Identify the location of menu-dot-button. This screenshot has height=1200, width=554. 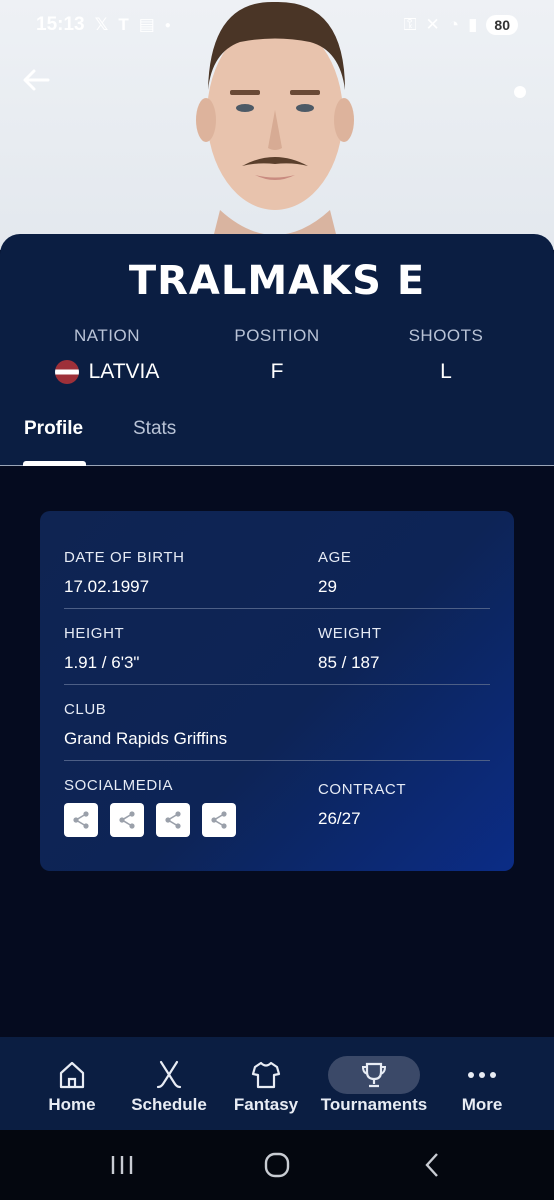
(520, 92).